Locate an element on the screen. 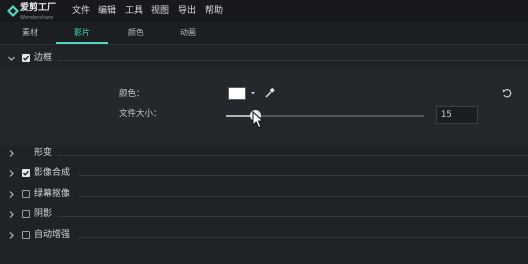  tab-animation: 动画 is located at coordinates (188, 33).